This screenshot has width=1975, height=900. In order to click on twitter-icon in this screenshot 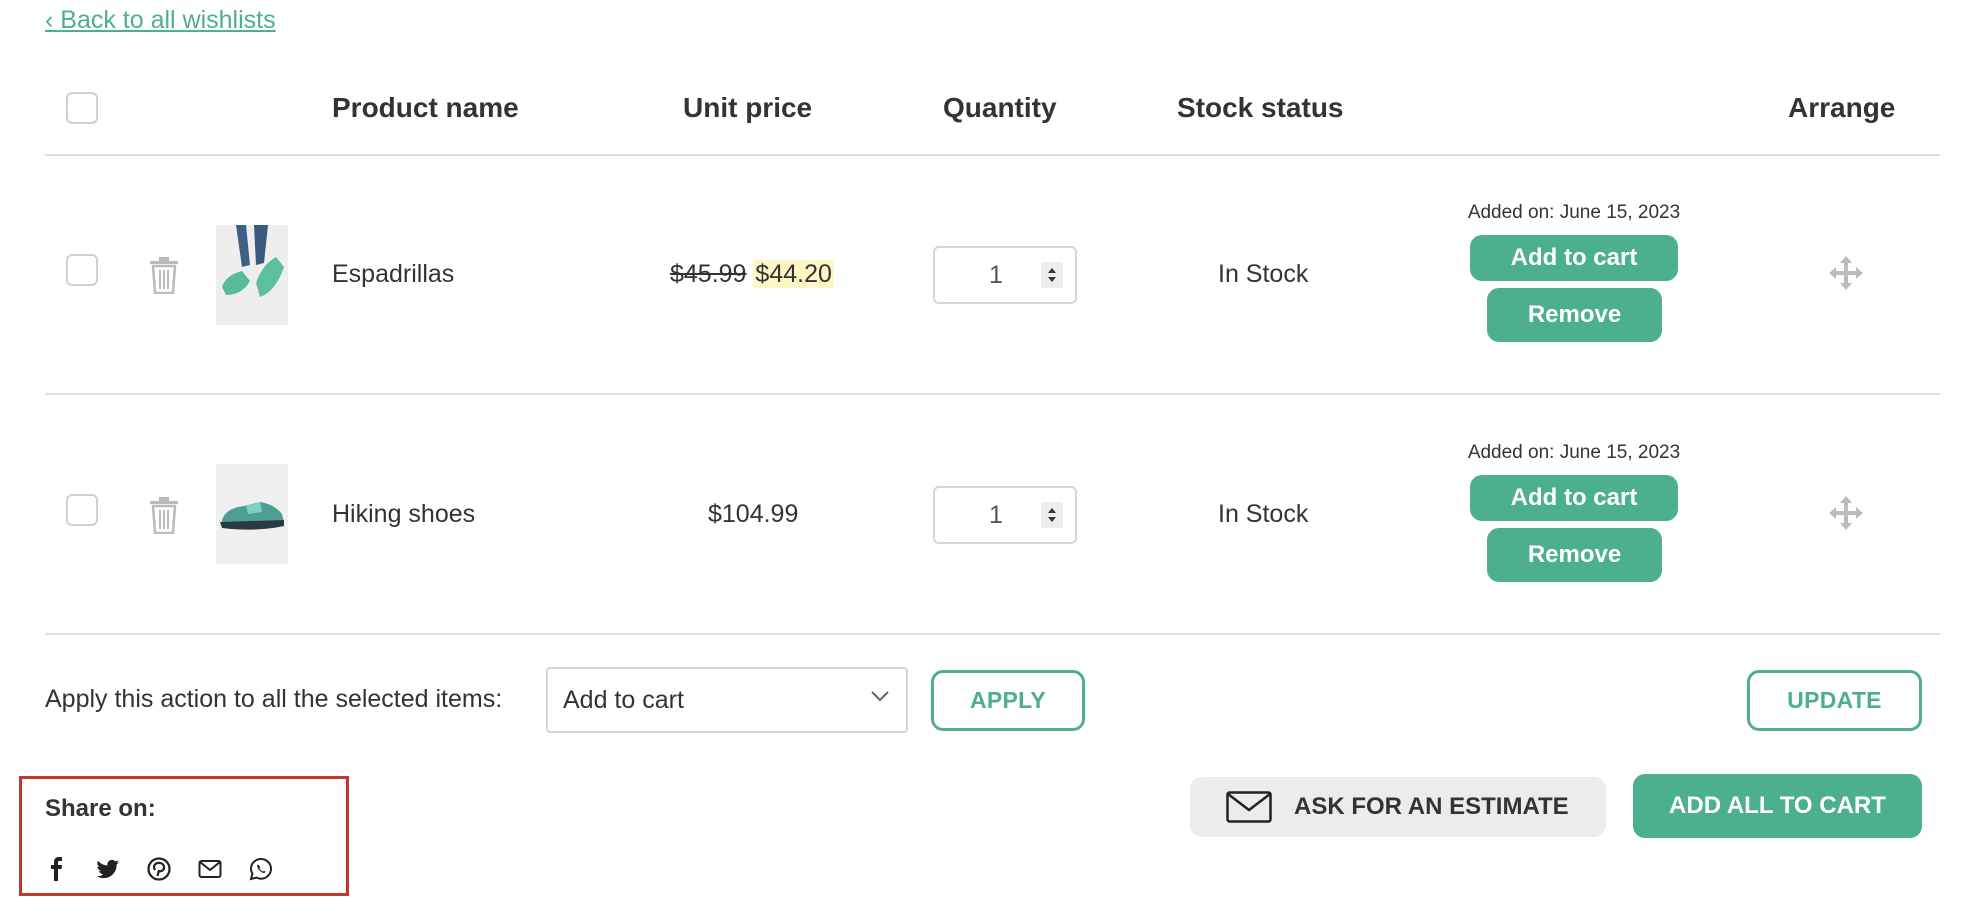, I will do `click(108, 869)`.